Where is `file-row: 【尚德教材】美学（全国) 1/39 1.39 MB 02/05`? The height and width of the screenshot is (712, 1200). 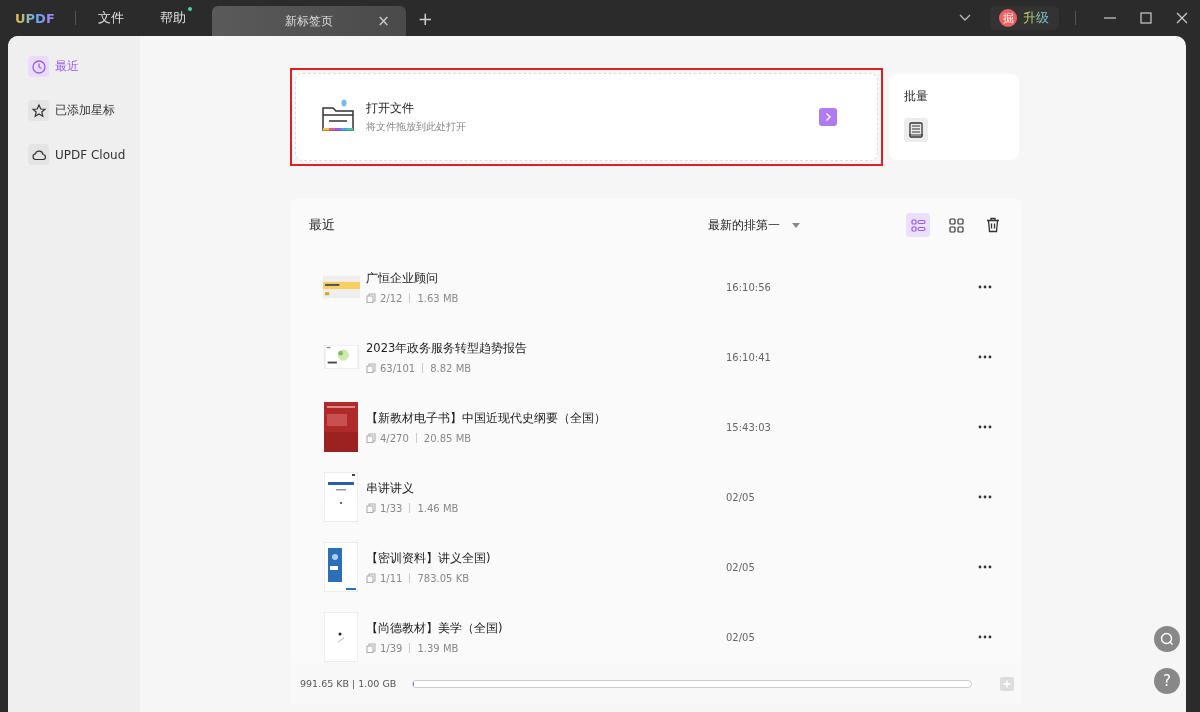 file-row: 【尚德教材】美学（全国) 1/39 1.39 MB 02/05 is located at coordinates (656, 632).